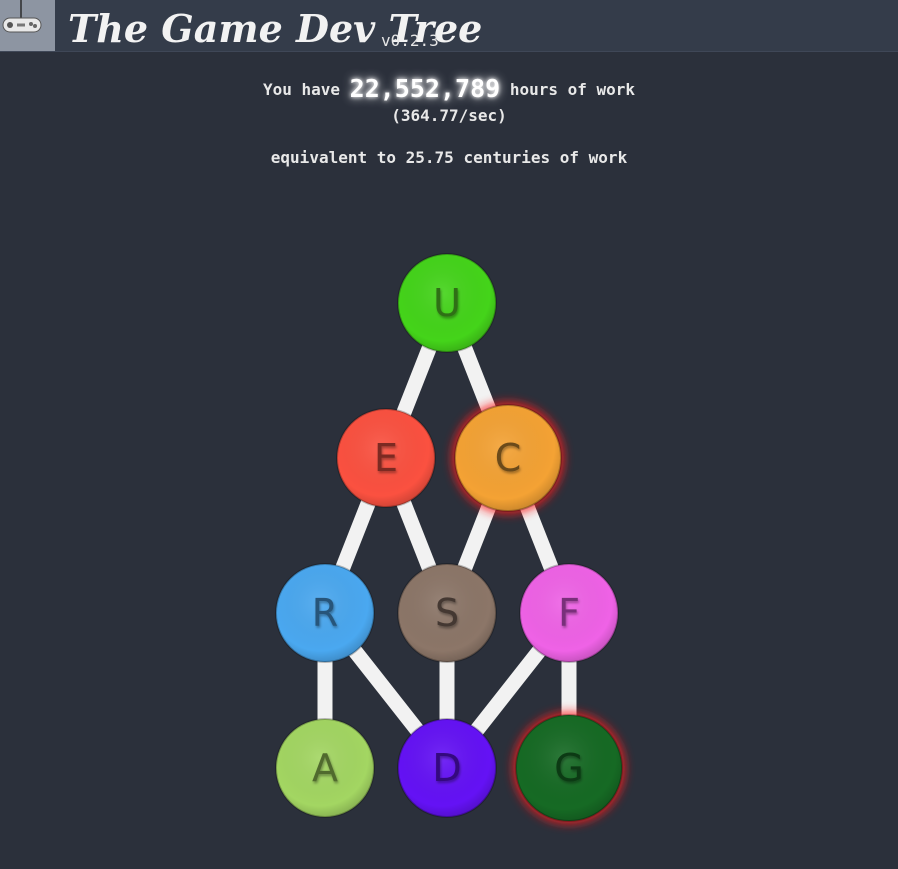 Image resolution: width=898 pixels, height=869 pixels. I want to click on node-e: EE, so click(386, 458).